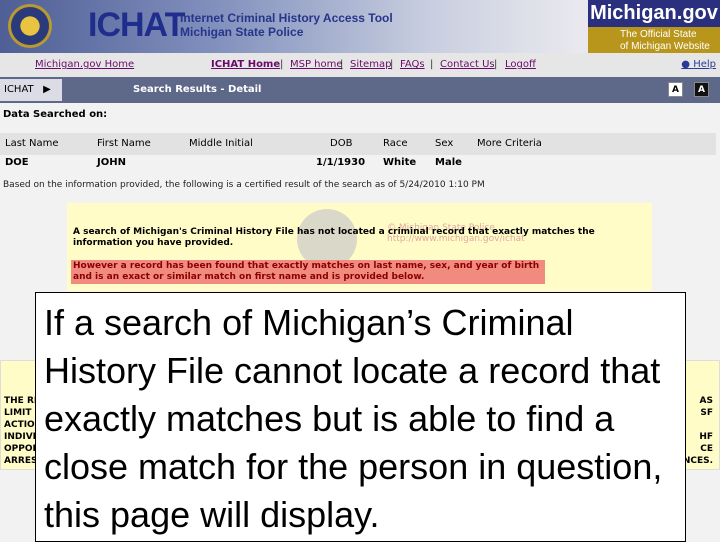 This screenshot has height=542, width=720. Describe the element at coordinates (697, 431) in the screenshot. I see `disclaimer-right: AS SF HF CE NCES.` at that location.